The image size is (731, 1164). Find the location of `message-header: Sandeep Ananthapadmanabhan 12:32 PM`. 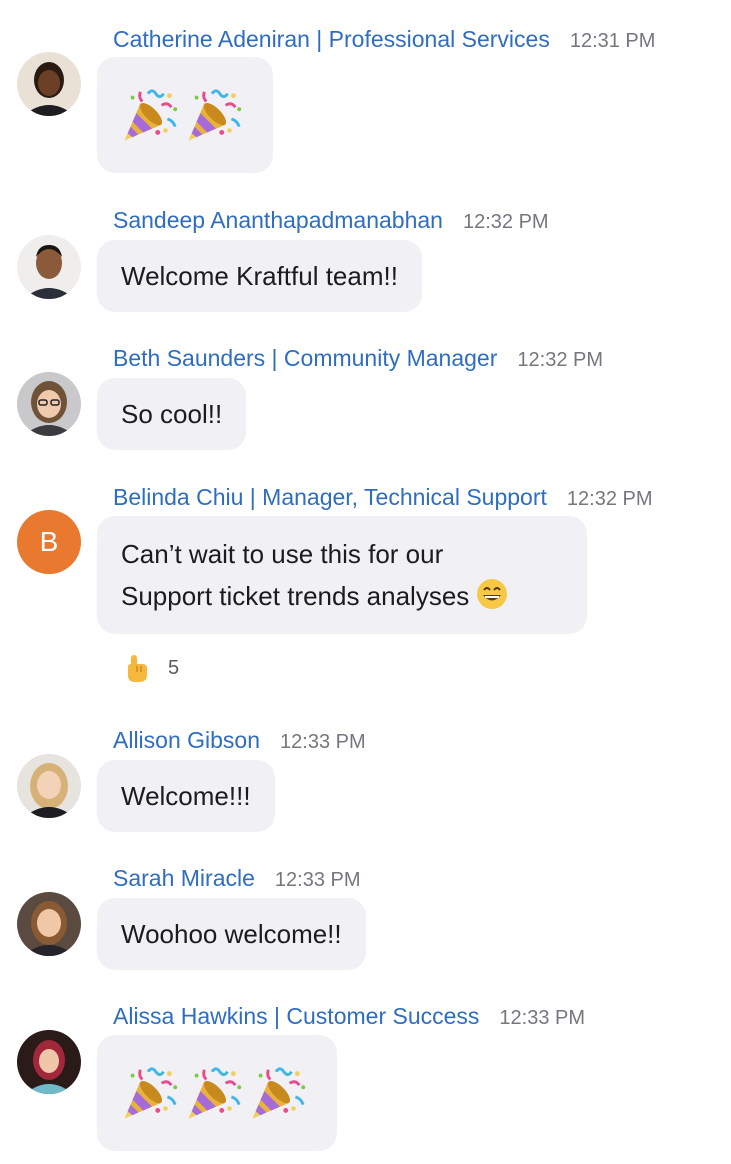

message-header: Sandeep Ananthapadmanabhan 12:32 PM is located at coordinates (331, 222).